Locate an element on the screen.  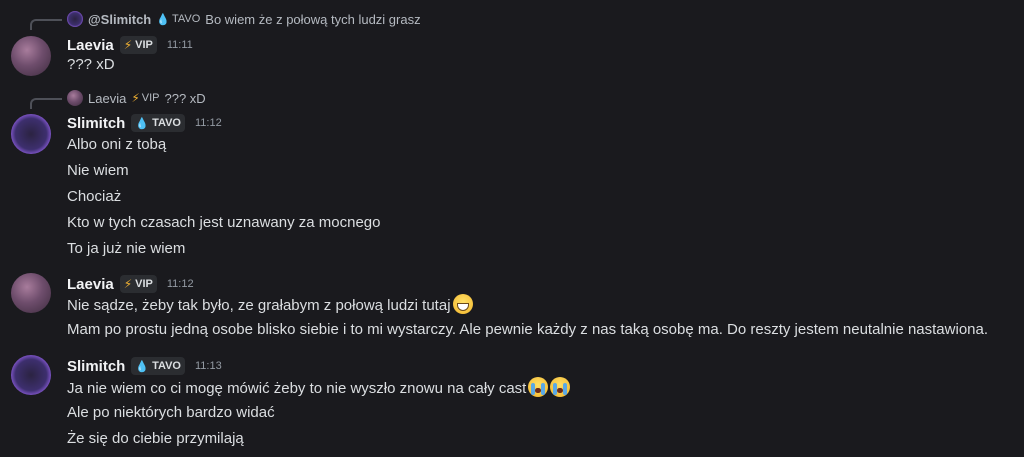
reply-author: @Slimitch is located at coordinates (119, 19).